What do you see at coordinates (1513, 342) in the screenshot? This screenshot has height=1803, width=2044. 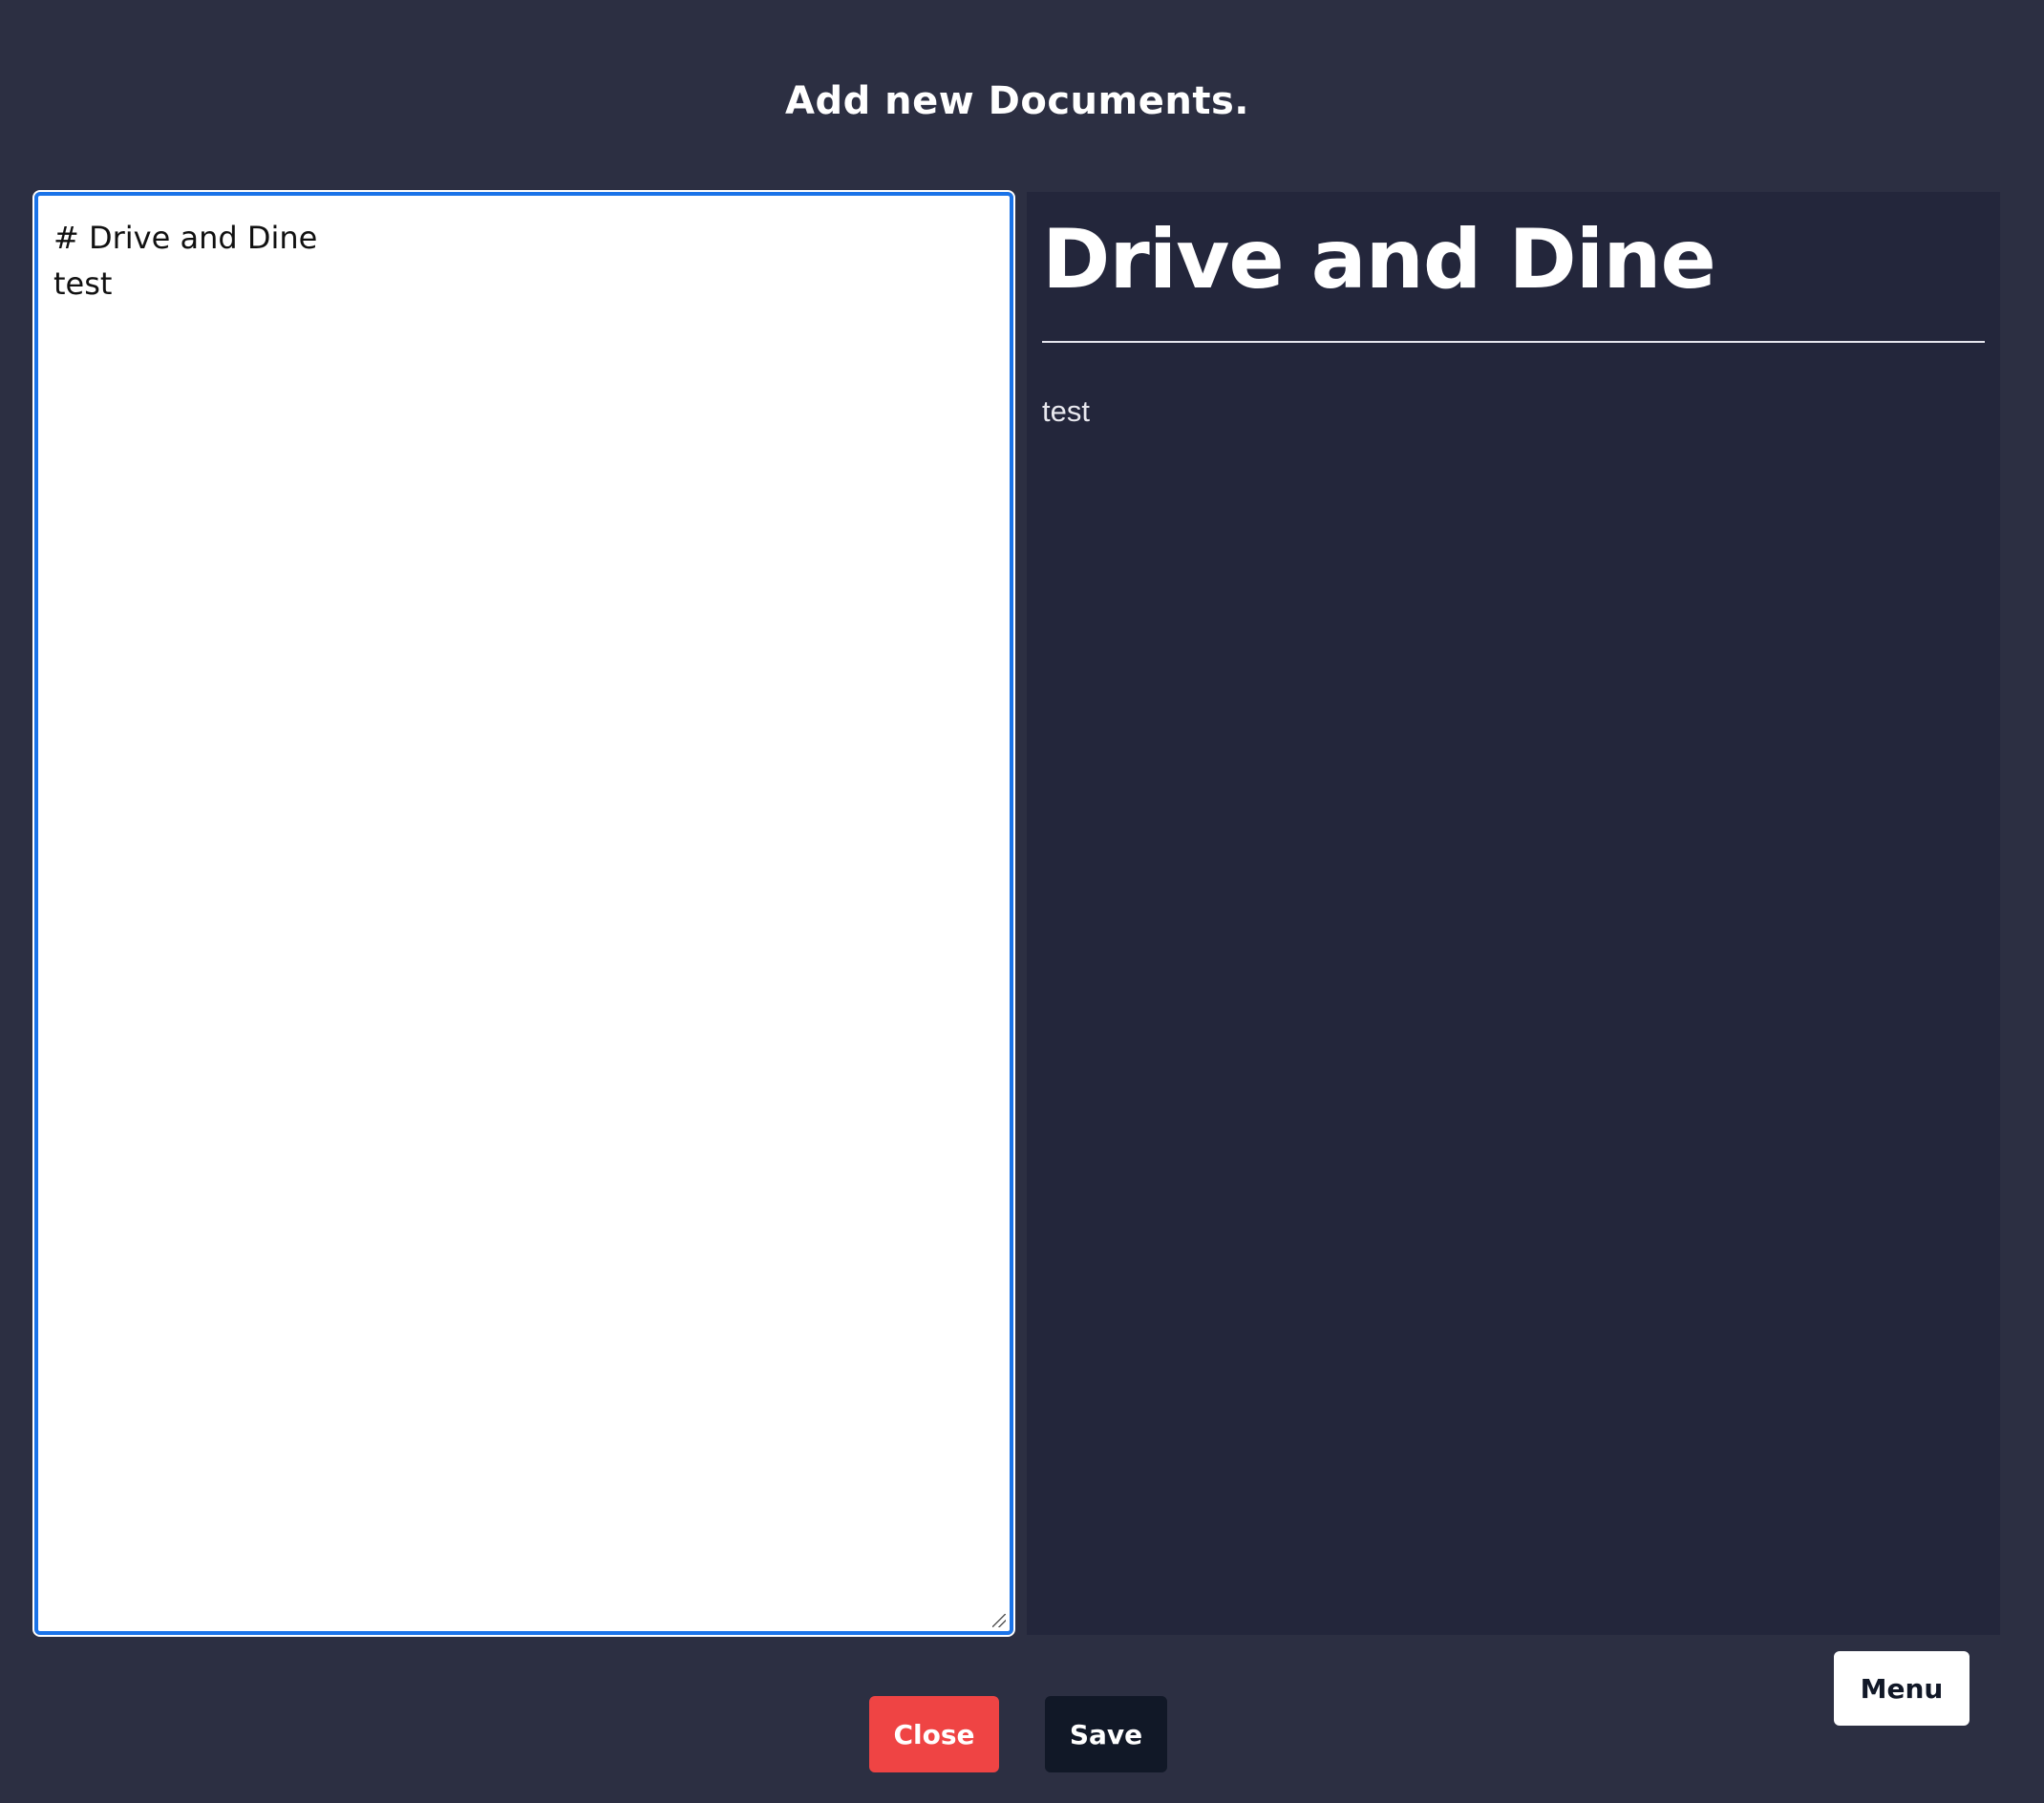 I see `preview-heading-divider` at bounding box center [1513, 342].